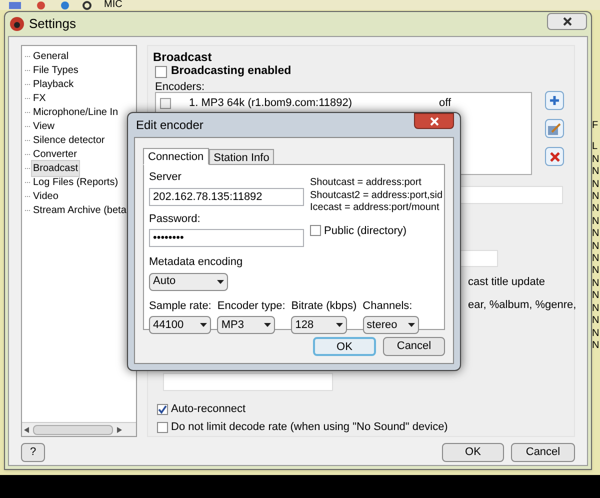 The height and width of the screenshot is (498, 600). Describe the element at coordinates (226, 197) in the screenshot. I see `server-field: 202.162.78.135:11892` at that location.